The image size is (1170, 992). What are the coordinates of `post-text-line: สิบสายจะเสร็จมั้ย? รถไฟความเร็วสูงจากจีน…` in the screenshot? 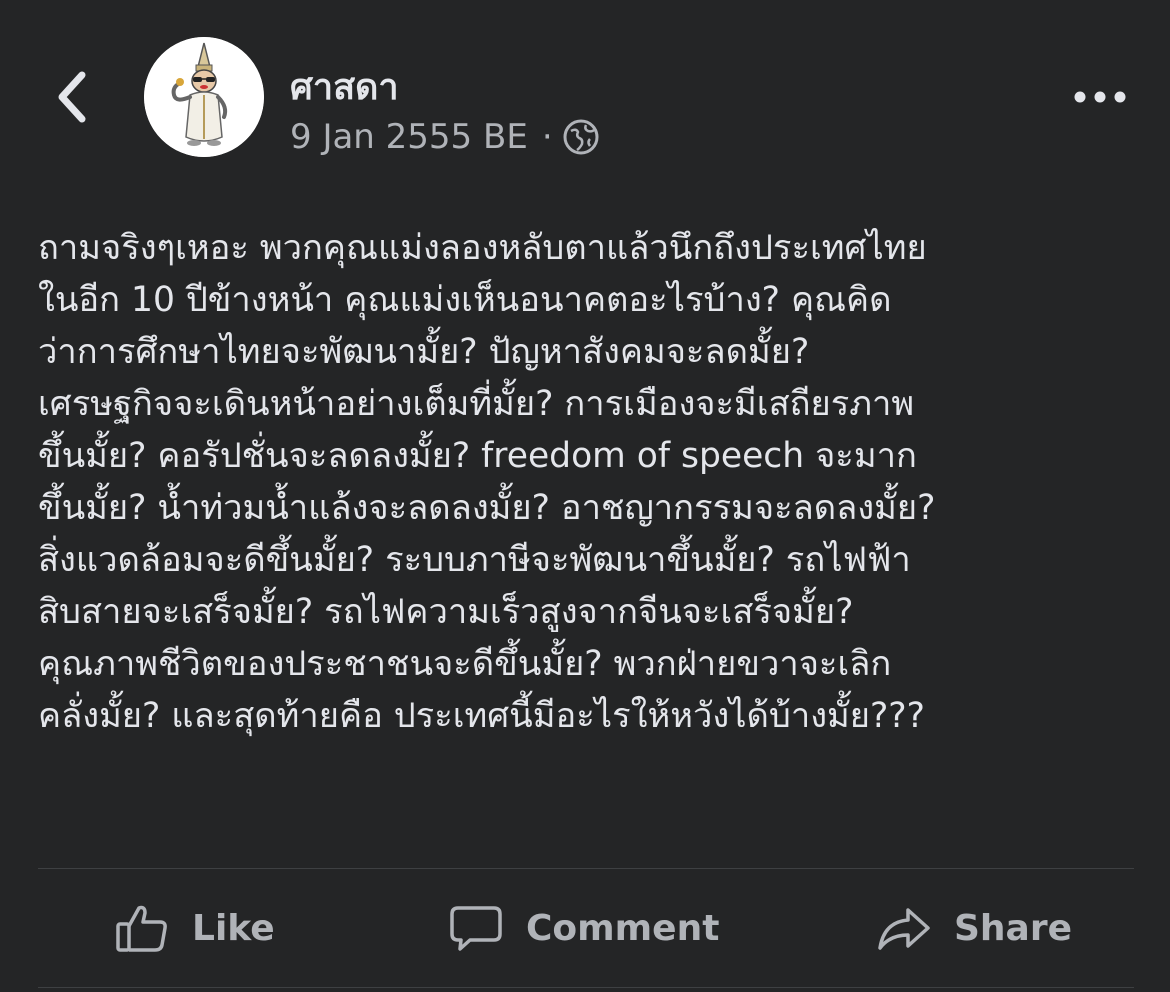 It's located at (446, 612).